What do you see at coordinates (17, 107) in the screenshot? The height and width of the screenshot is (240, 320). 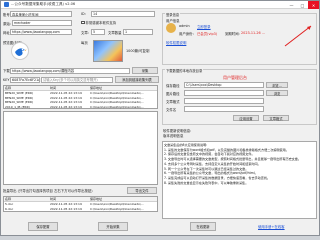 I see `cell-name: 2019_1_IB (ERR)` at bounding box center [17, 107].